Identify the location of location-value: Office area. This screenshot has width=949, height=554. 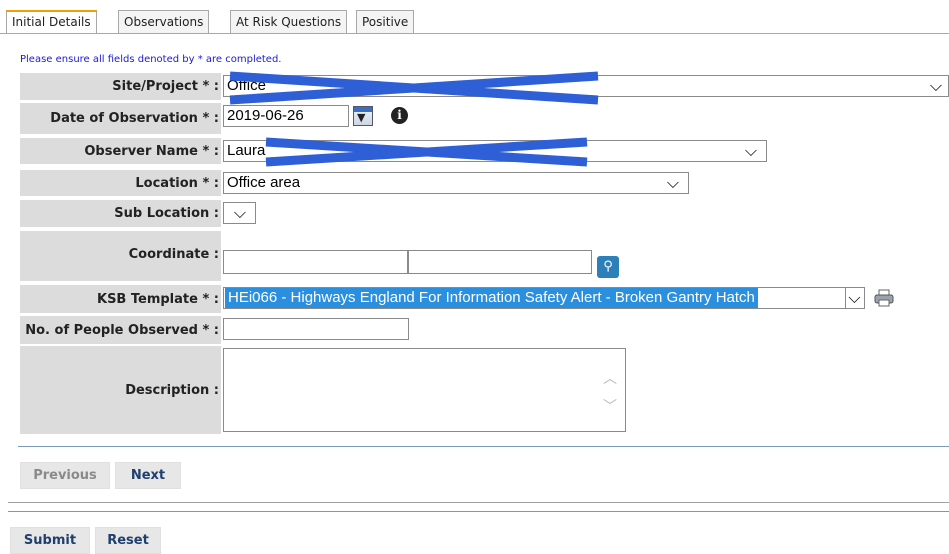
(264, 182).